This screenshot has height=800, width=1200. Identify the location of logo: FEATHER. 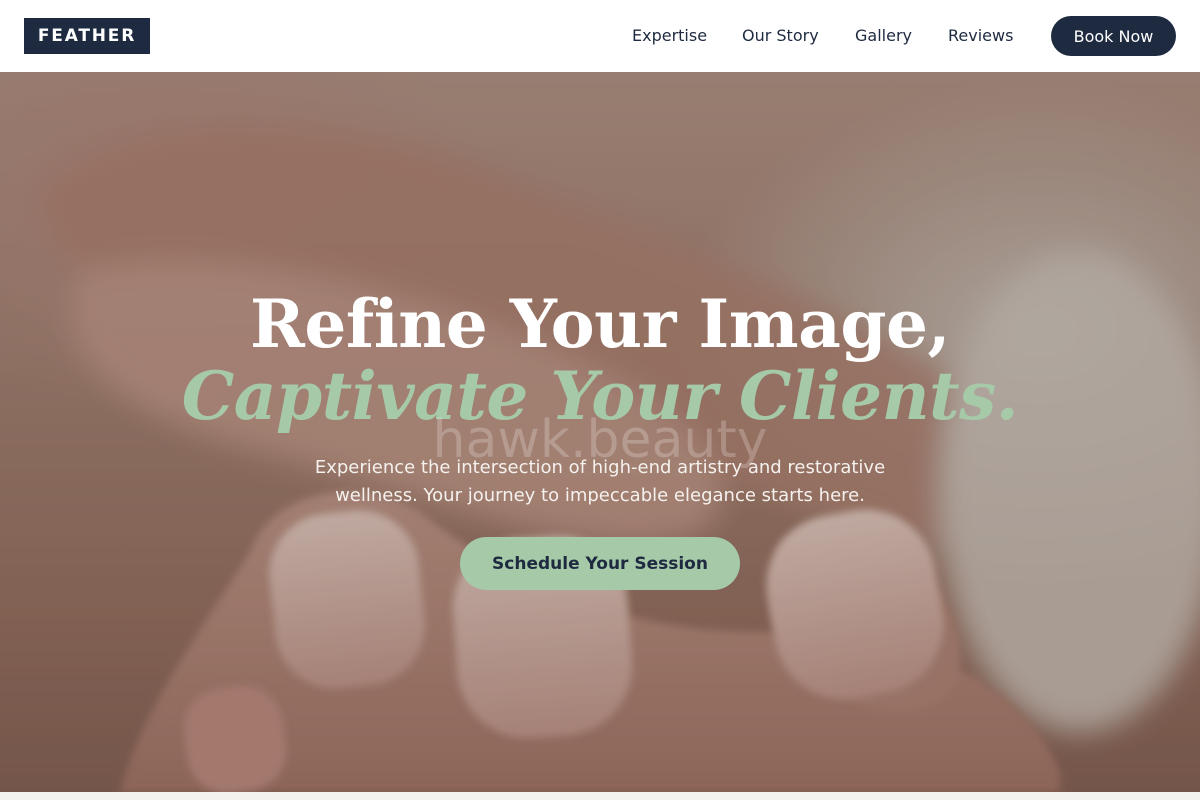
(87, 36).